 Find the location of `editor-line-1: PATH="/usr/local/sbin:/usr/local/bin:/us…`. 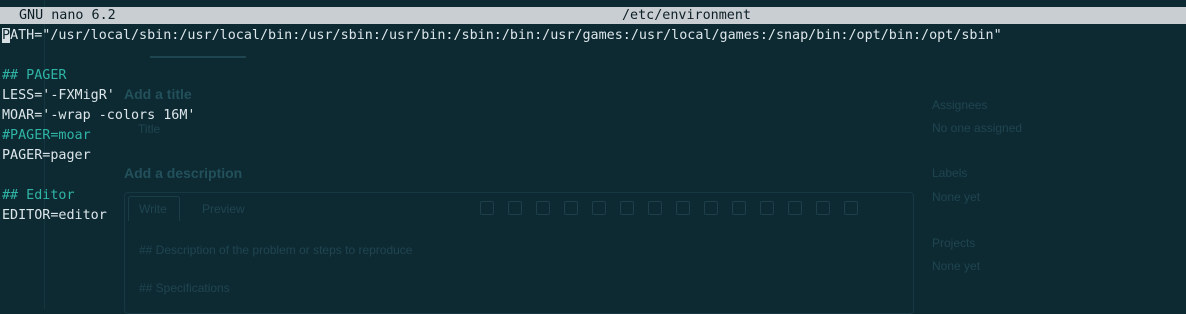

editor-line-1: PATH="/usr/local/sbin:/usr/local/bin:/us… is located at coordinates (502, 36).